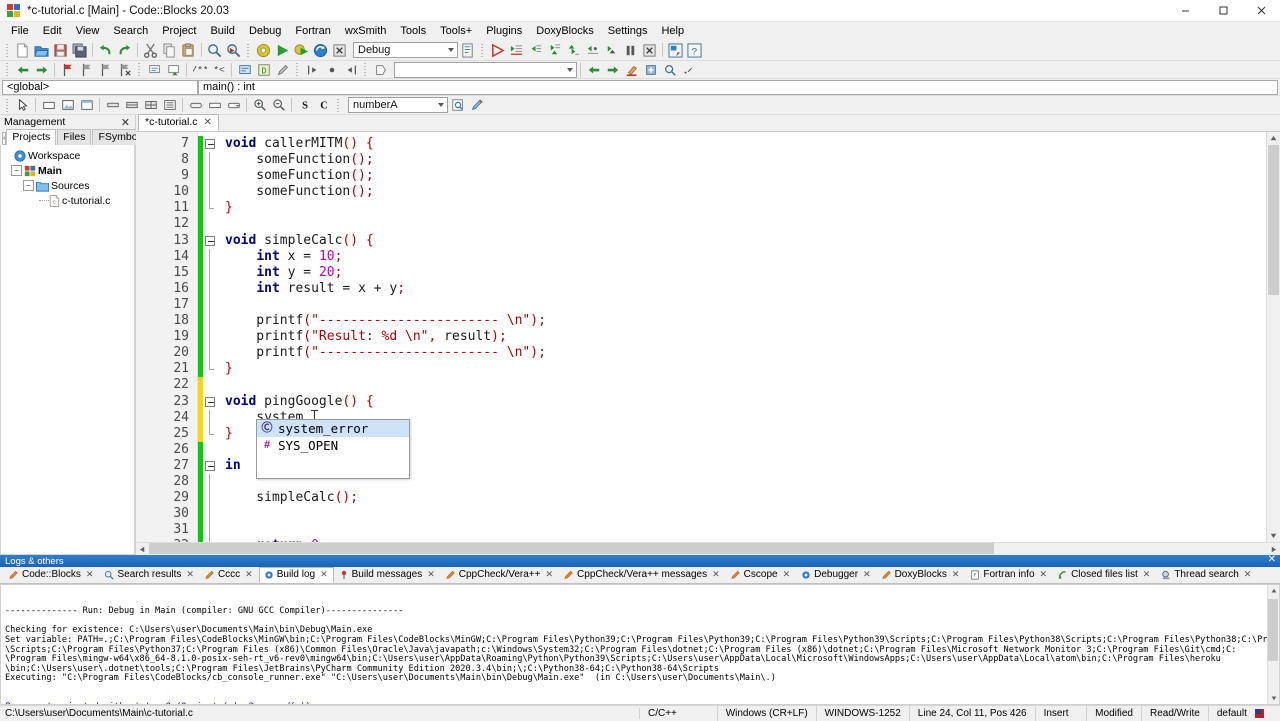 The height and width of the screenshot is (721, 1280). I want to click on debugging-windows-icon, so click(675, 50).